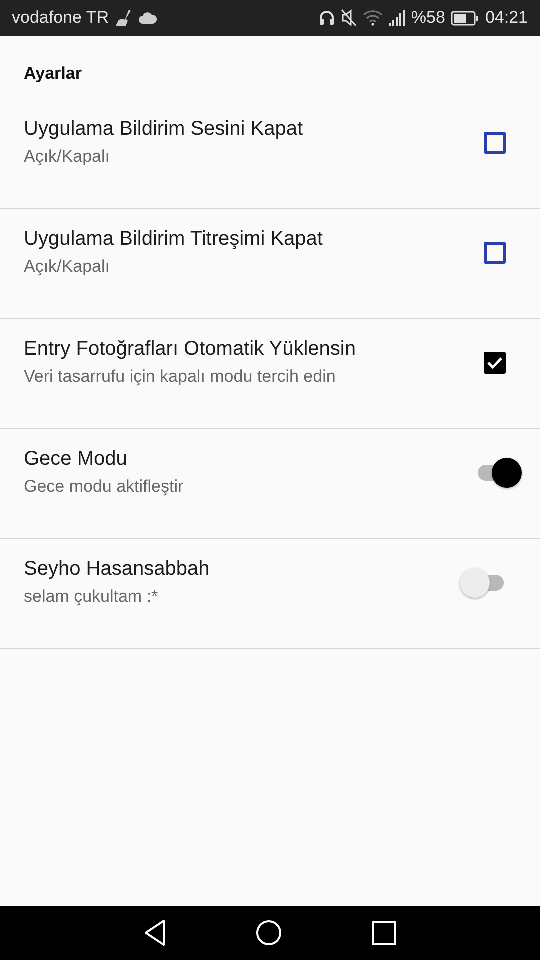  I want to click on settings-row: Seyho Hasansabbah selam çukultam :*, so click(270, 594).